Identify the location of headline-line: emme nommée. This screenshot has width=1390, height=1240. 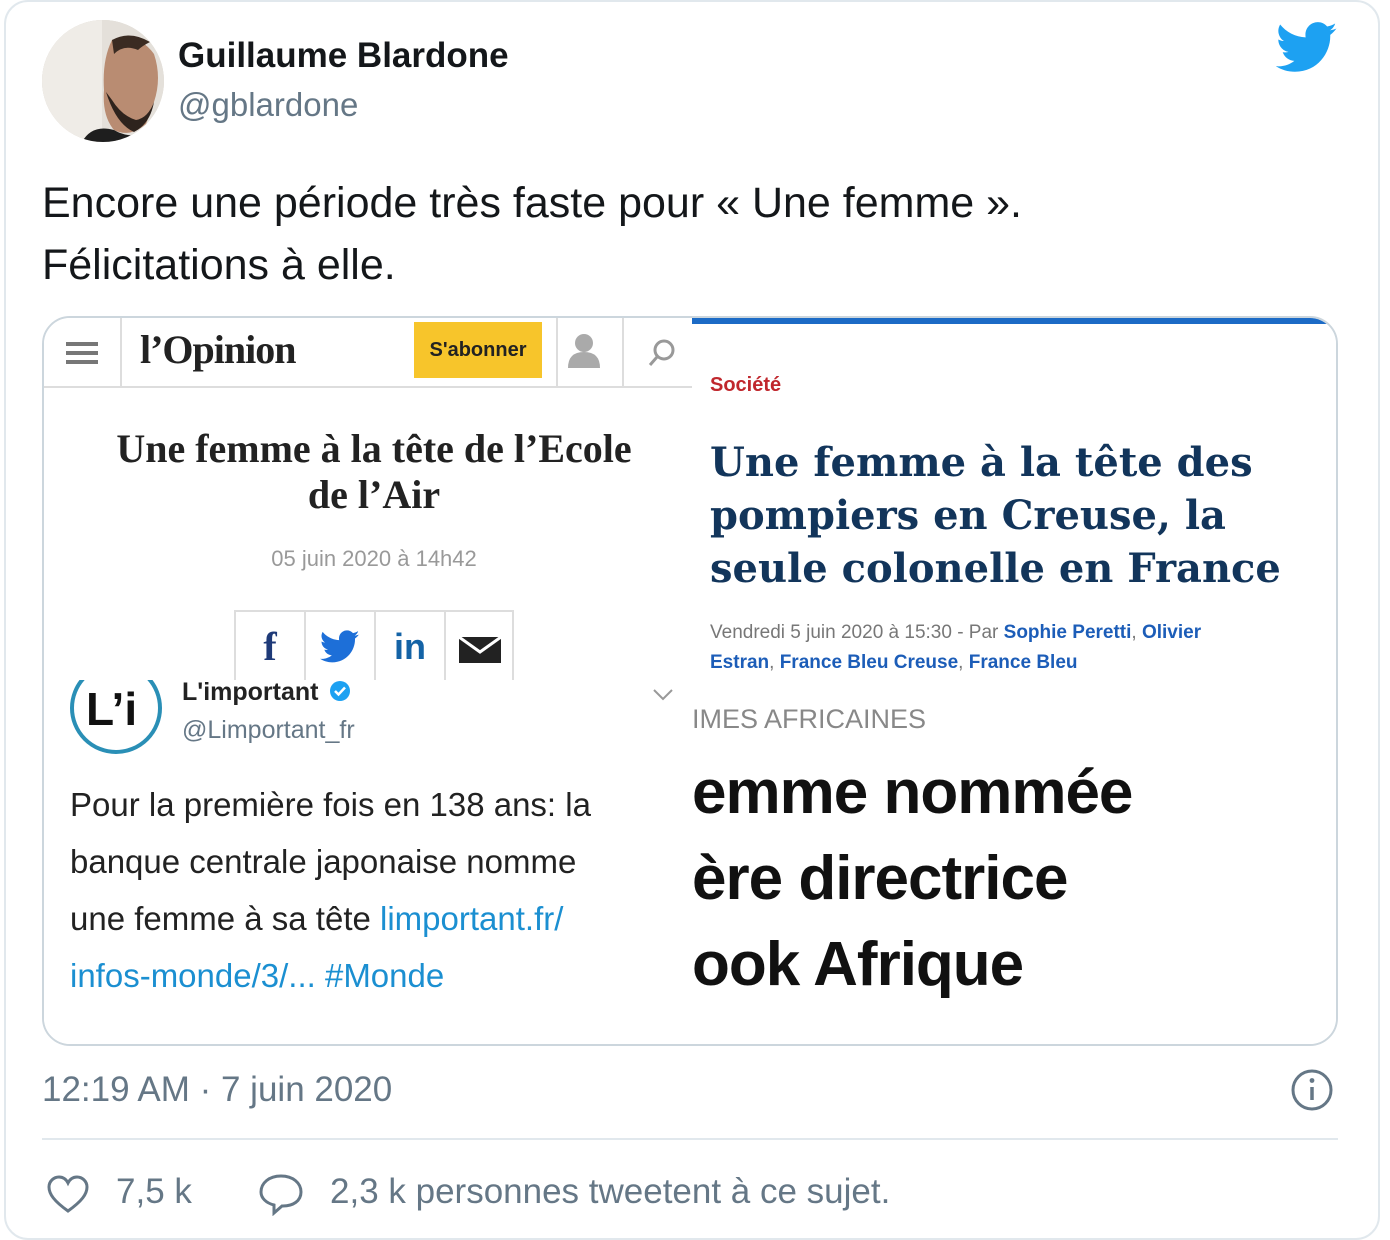
(912, 792).